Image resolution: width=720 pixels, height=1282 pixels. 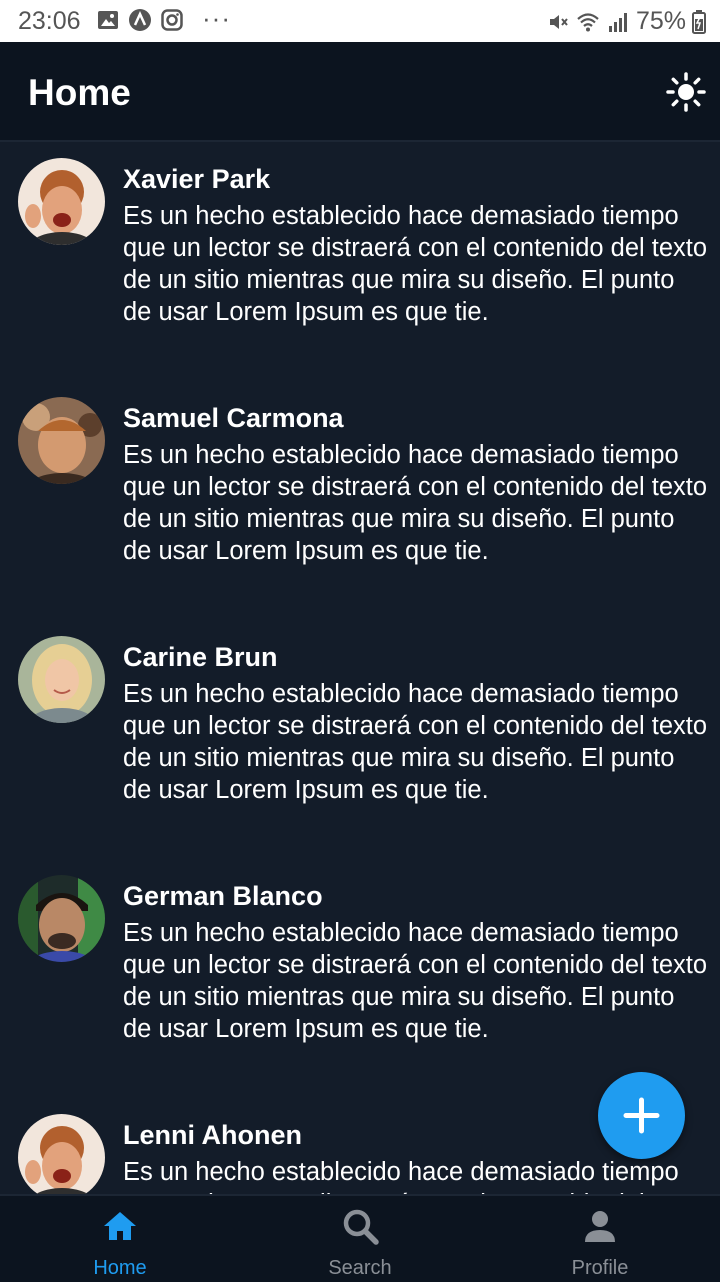 I want to click on nav-label-home: Home, so click(x=120, y=1268).